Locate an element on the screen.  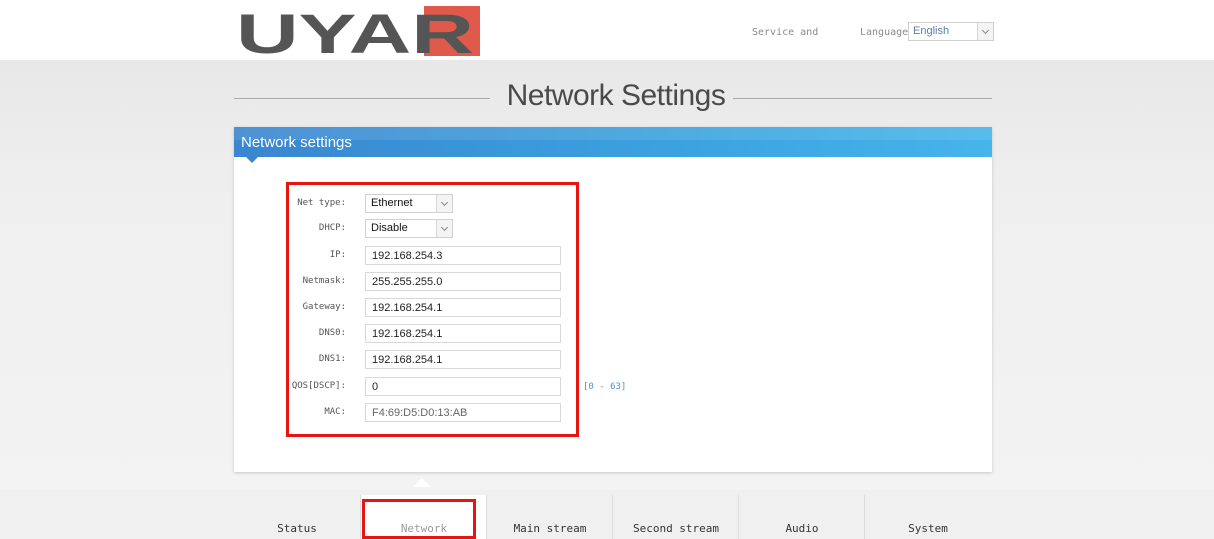
language-label: Language: is located at coordinates (887, 32).